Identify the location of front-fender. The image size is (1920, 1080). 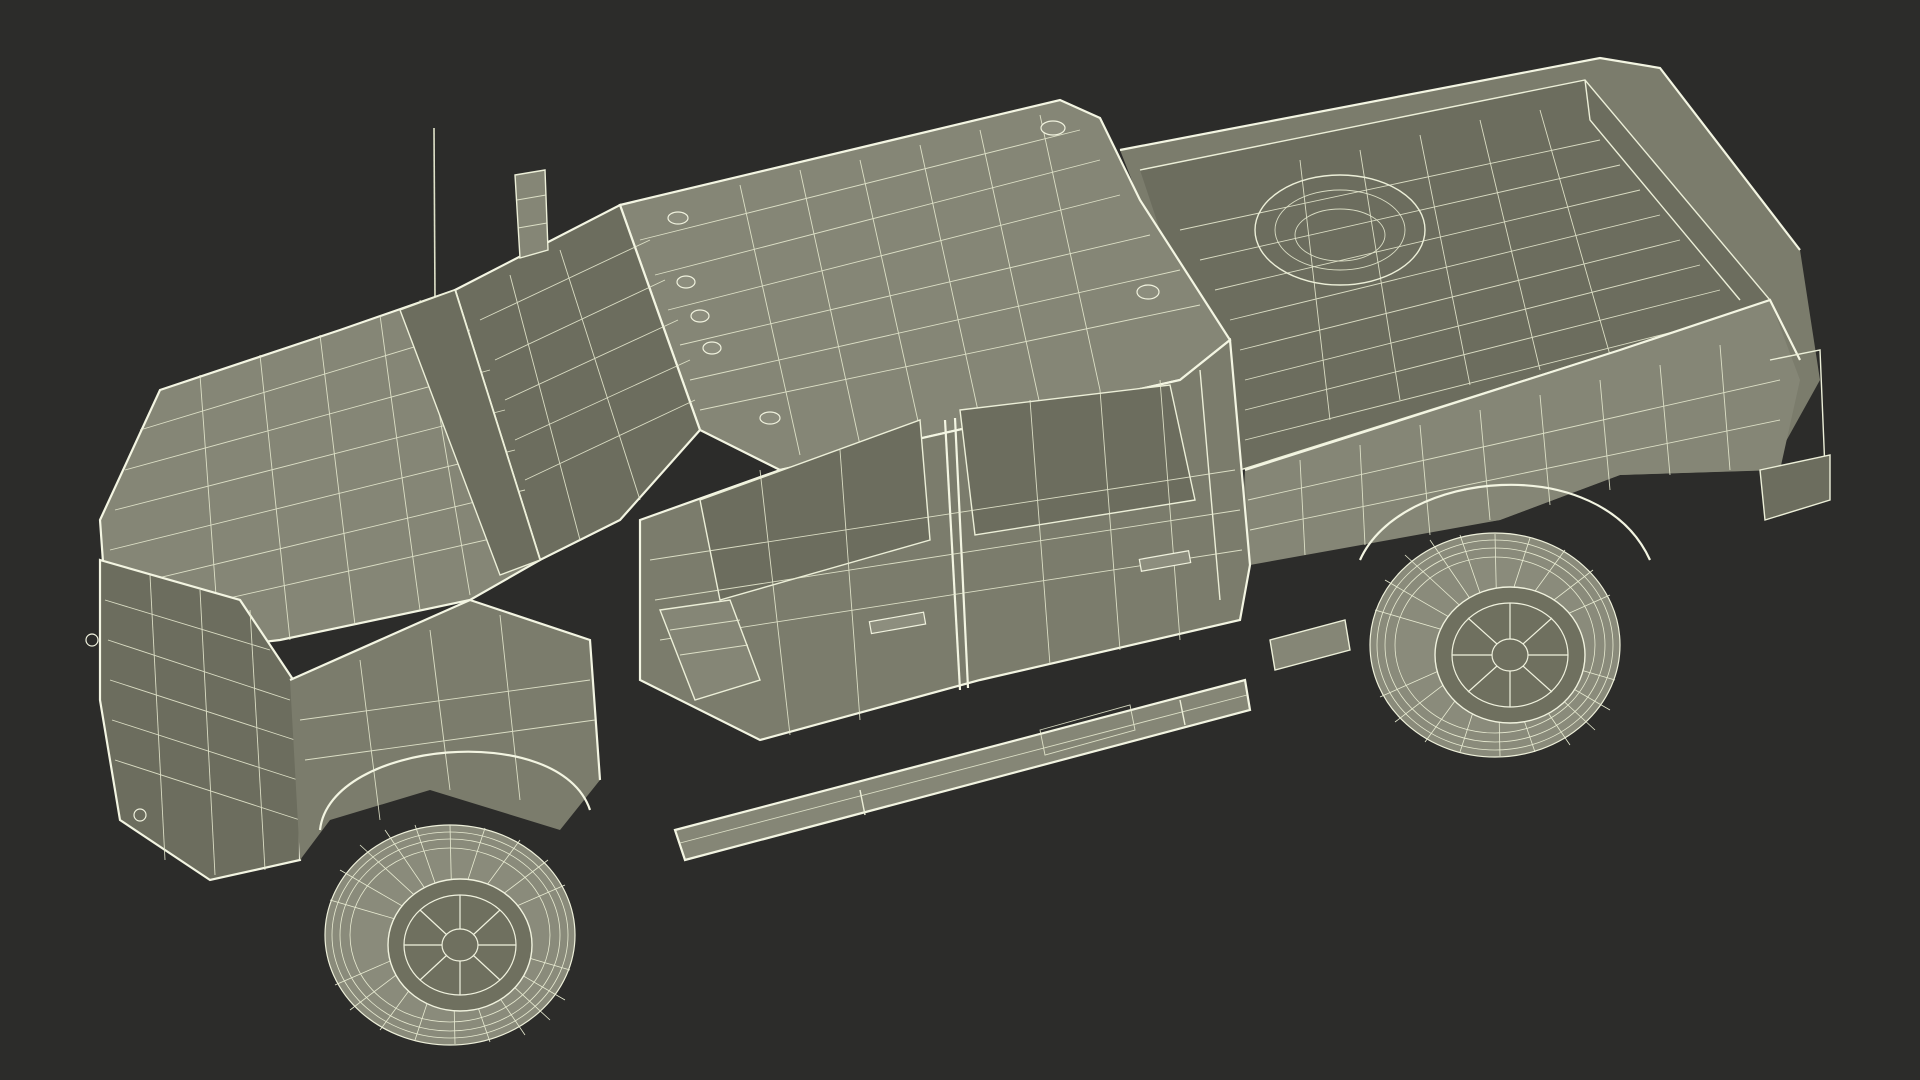
(445, 729).